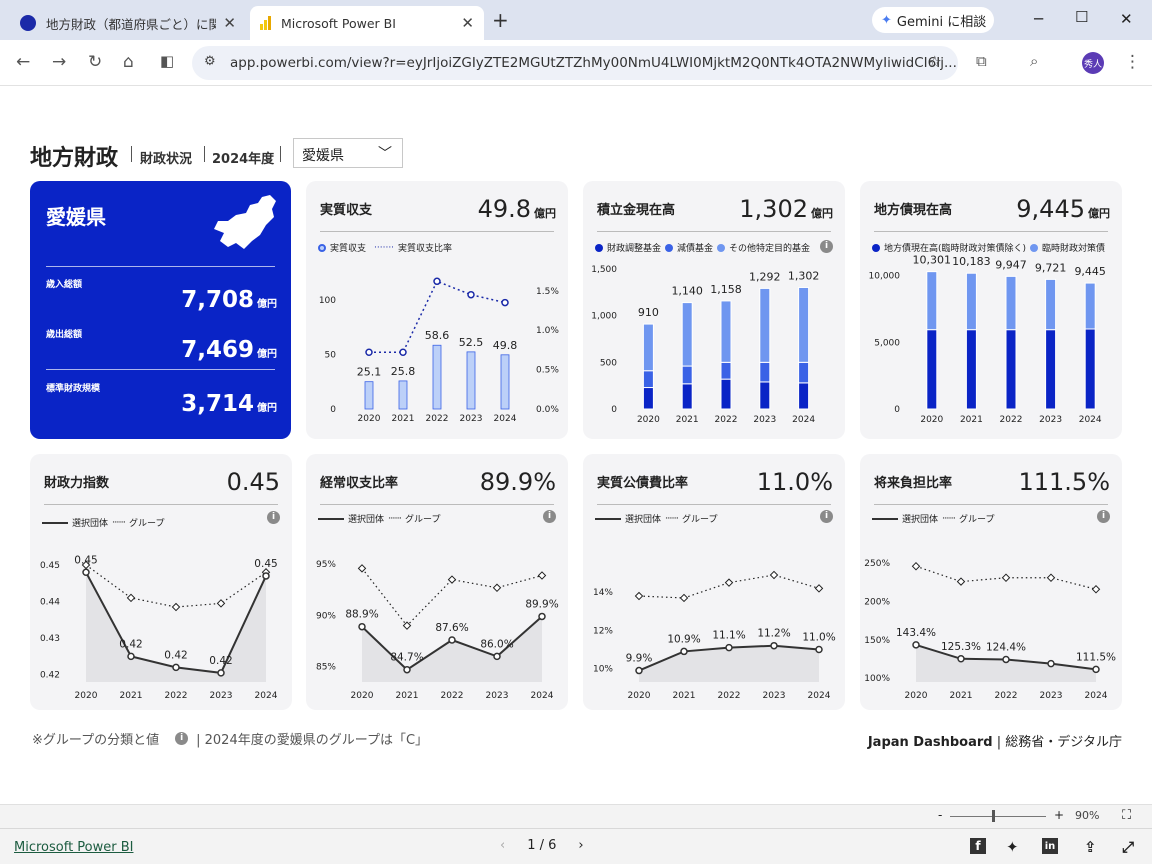 This screenshot has width=1152, height=864. What do you see at coordinates (229, 350) in the screenshot?
I see `metric-value: 7,469 億円` at bounding box center [229, 350].